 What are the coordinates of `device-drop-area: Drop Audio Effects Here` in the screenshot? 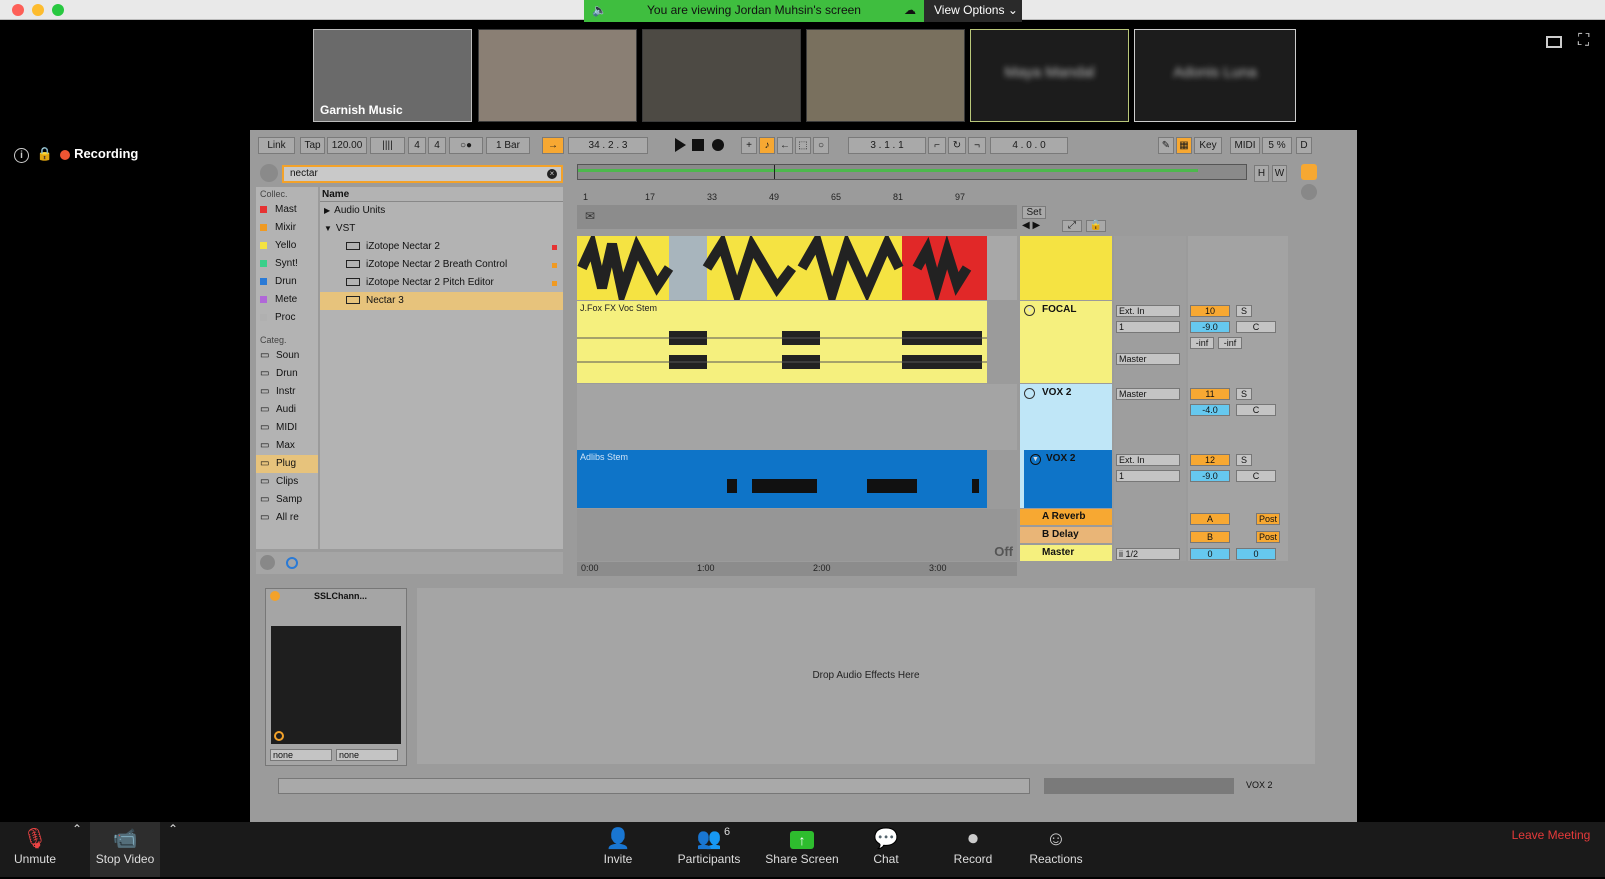 It's located at (866, 676).